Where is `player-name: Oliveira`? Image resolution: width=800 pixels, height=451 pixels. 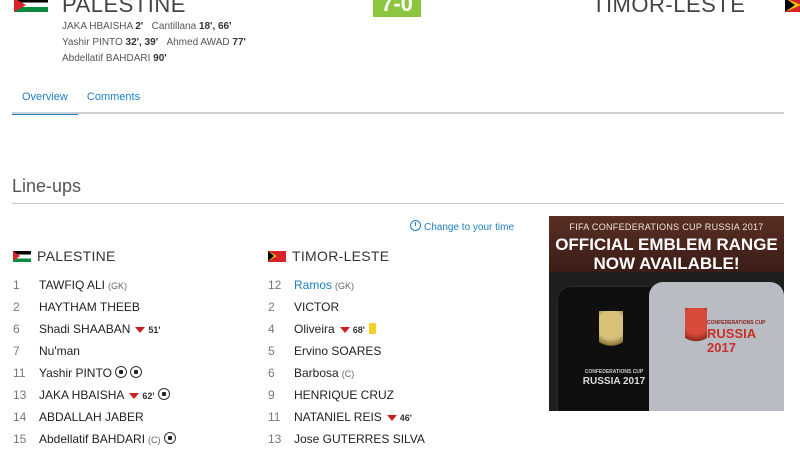 player-name: Oliveira is located at coordinates (314, 329).